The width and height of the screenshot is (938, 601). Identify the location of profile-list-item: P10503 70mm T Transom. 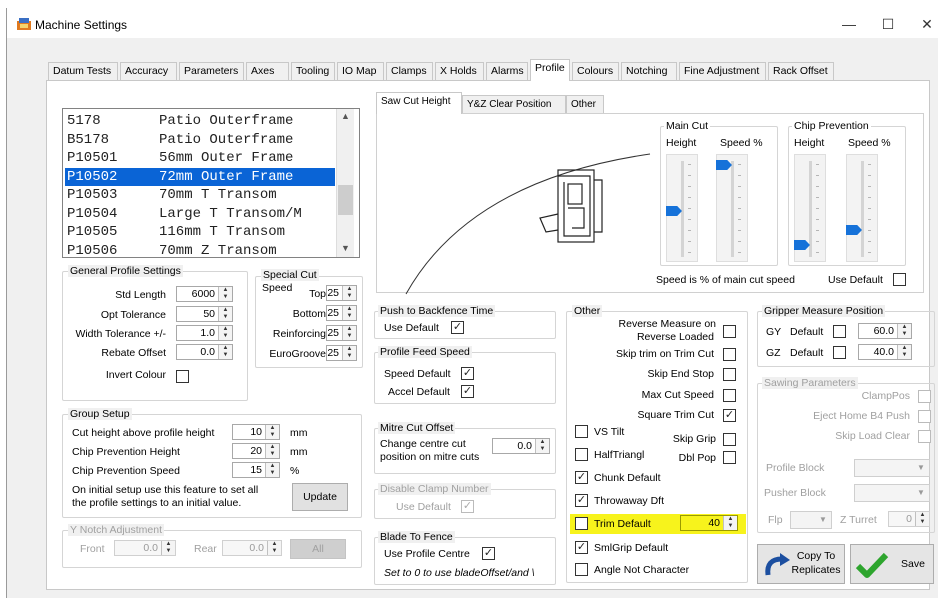
(202, 195).